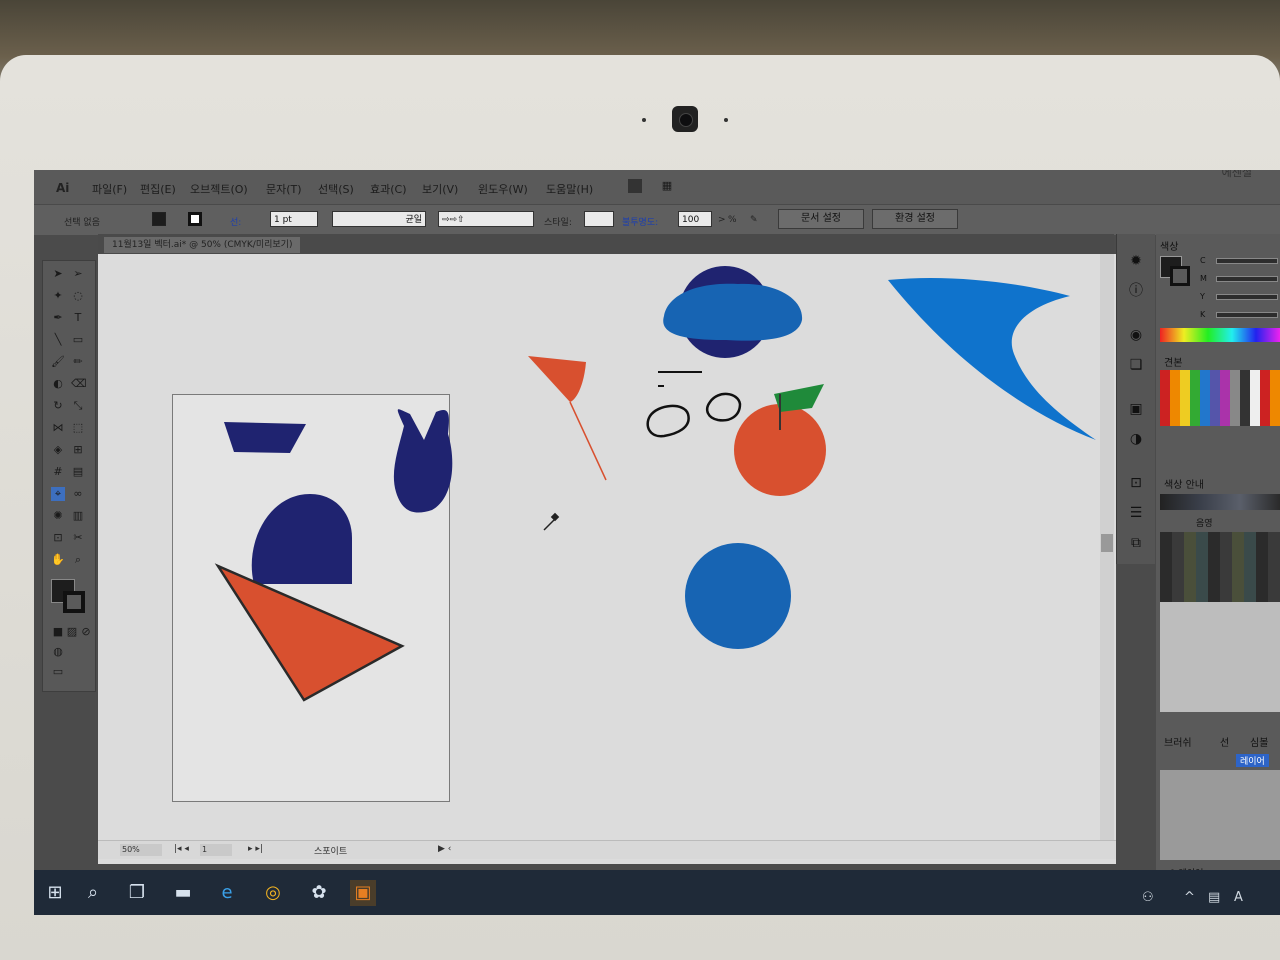  What do you see at coordinates (724, 407) in the screenshot?
I see `black-outline-loop-right` at bounding box center [724, 407].